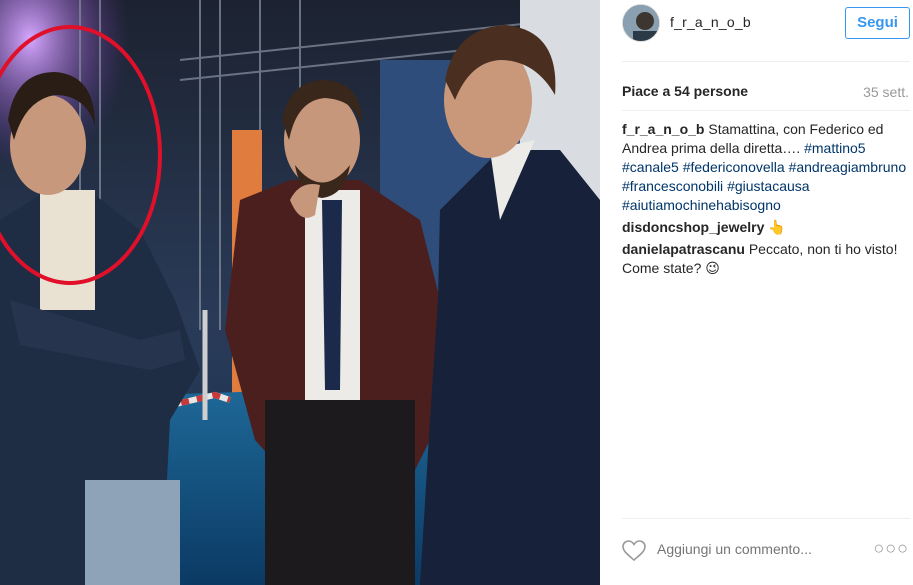 This screenshot has height=585, width=913. What do you see at coordinates (834, 148) in the screenshot?
I see `hashtag: #mattino5` at bounding box center [834, 148].